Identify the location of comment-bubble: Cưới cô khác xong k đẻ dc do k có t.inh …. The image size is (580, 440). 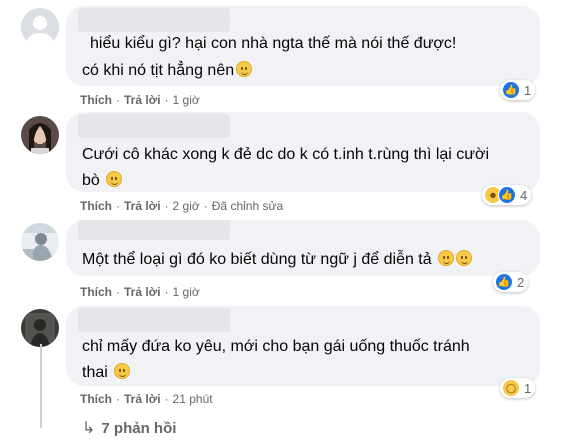
(303, 152).